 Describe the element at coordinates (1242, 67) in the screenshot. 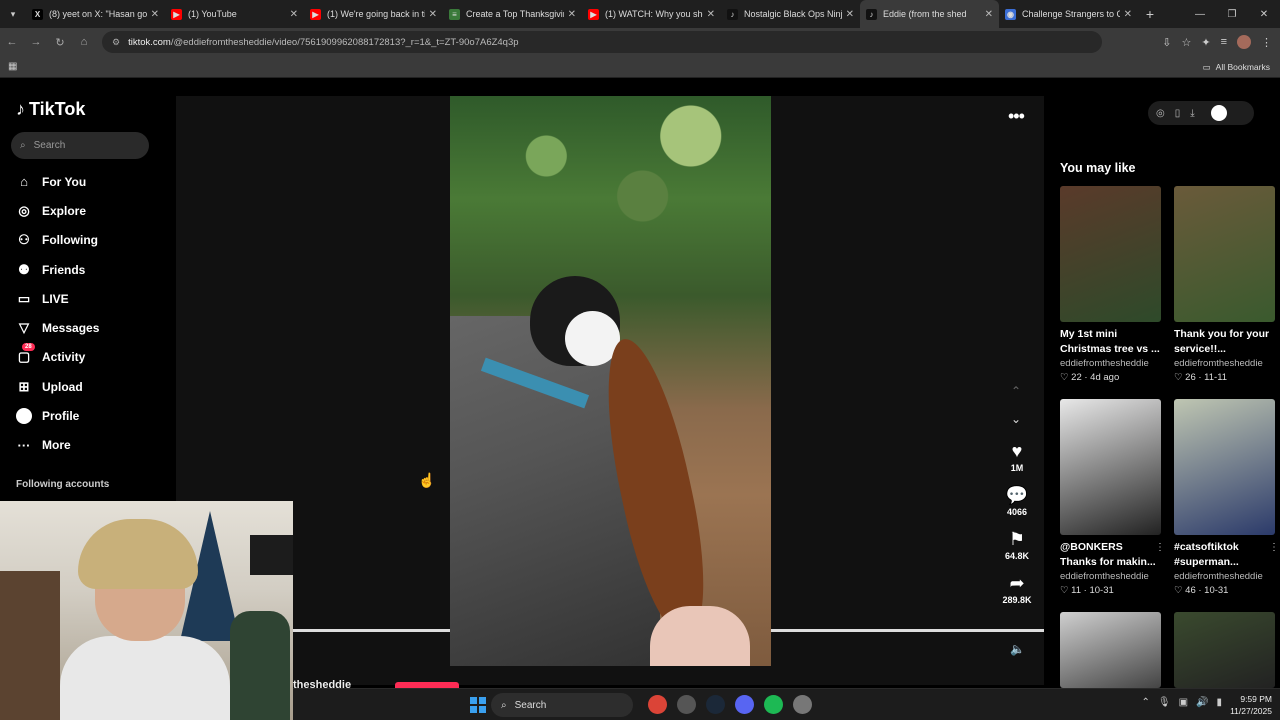

I see `all-bookmarks-label: All Bookmarks` at that location.